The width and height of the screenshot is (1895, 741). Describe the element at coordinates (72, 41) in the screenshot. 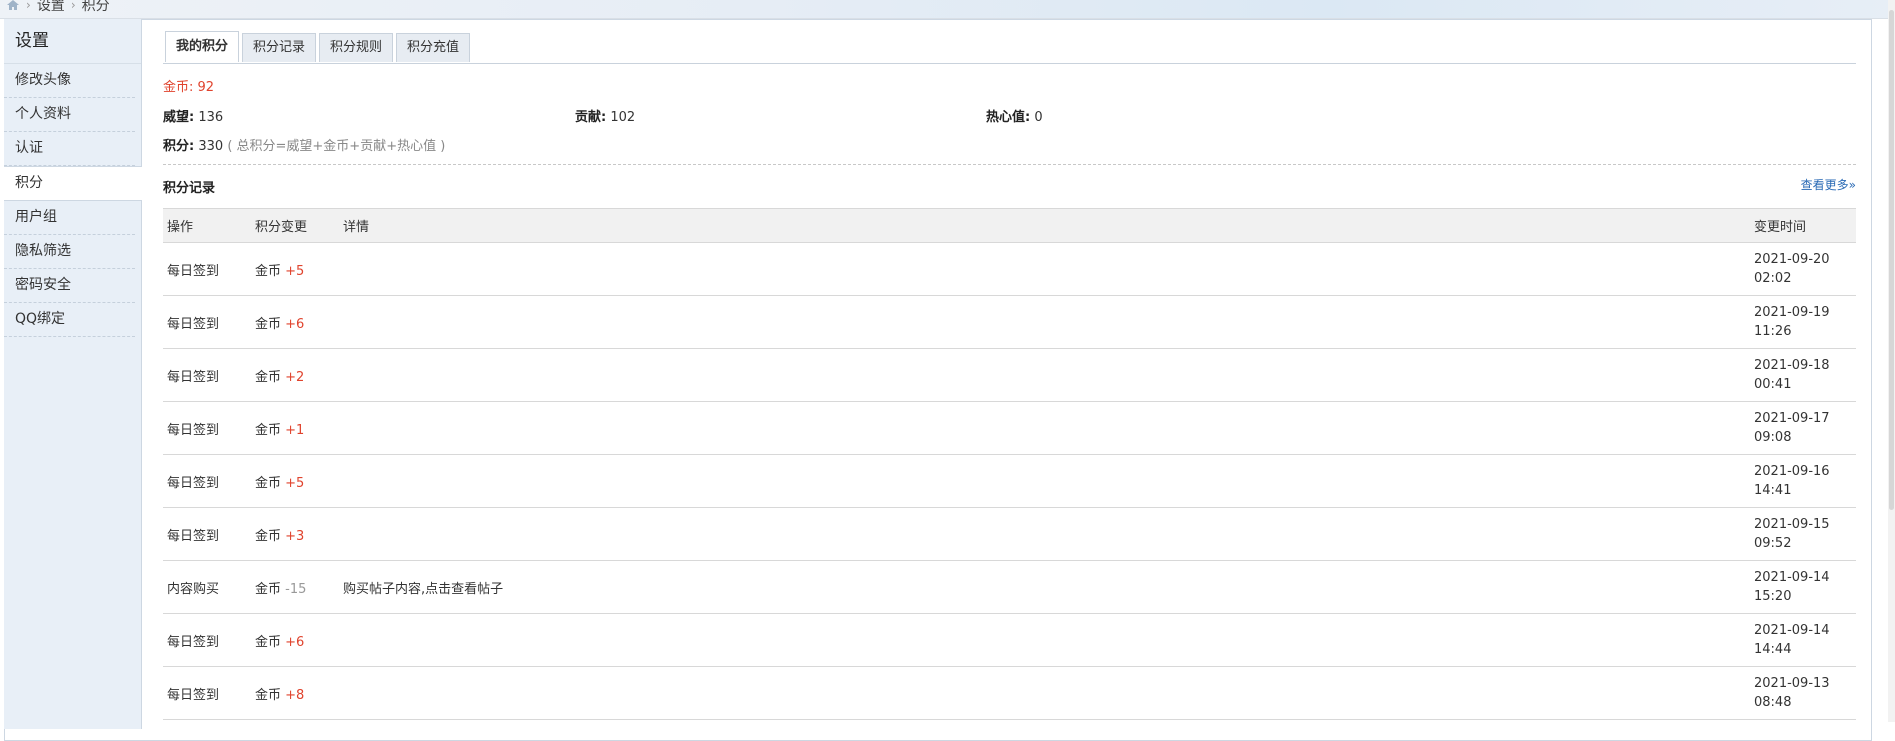

I see `sidebar-title: 设置` at that location.